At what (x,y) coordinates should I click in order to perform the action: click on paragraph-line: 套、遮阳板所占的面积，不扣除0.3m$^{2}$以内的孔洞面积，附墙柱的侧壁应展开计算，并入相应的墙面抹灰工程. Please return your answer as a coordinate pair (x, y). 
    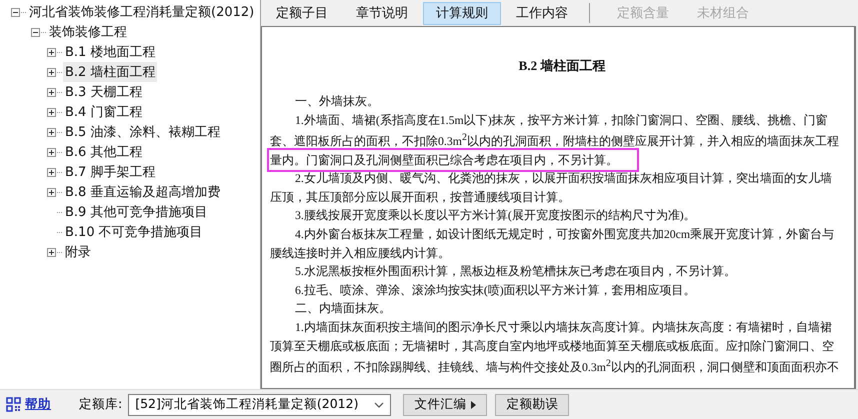
    Looking at the image, I should click on (554, 140).